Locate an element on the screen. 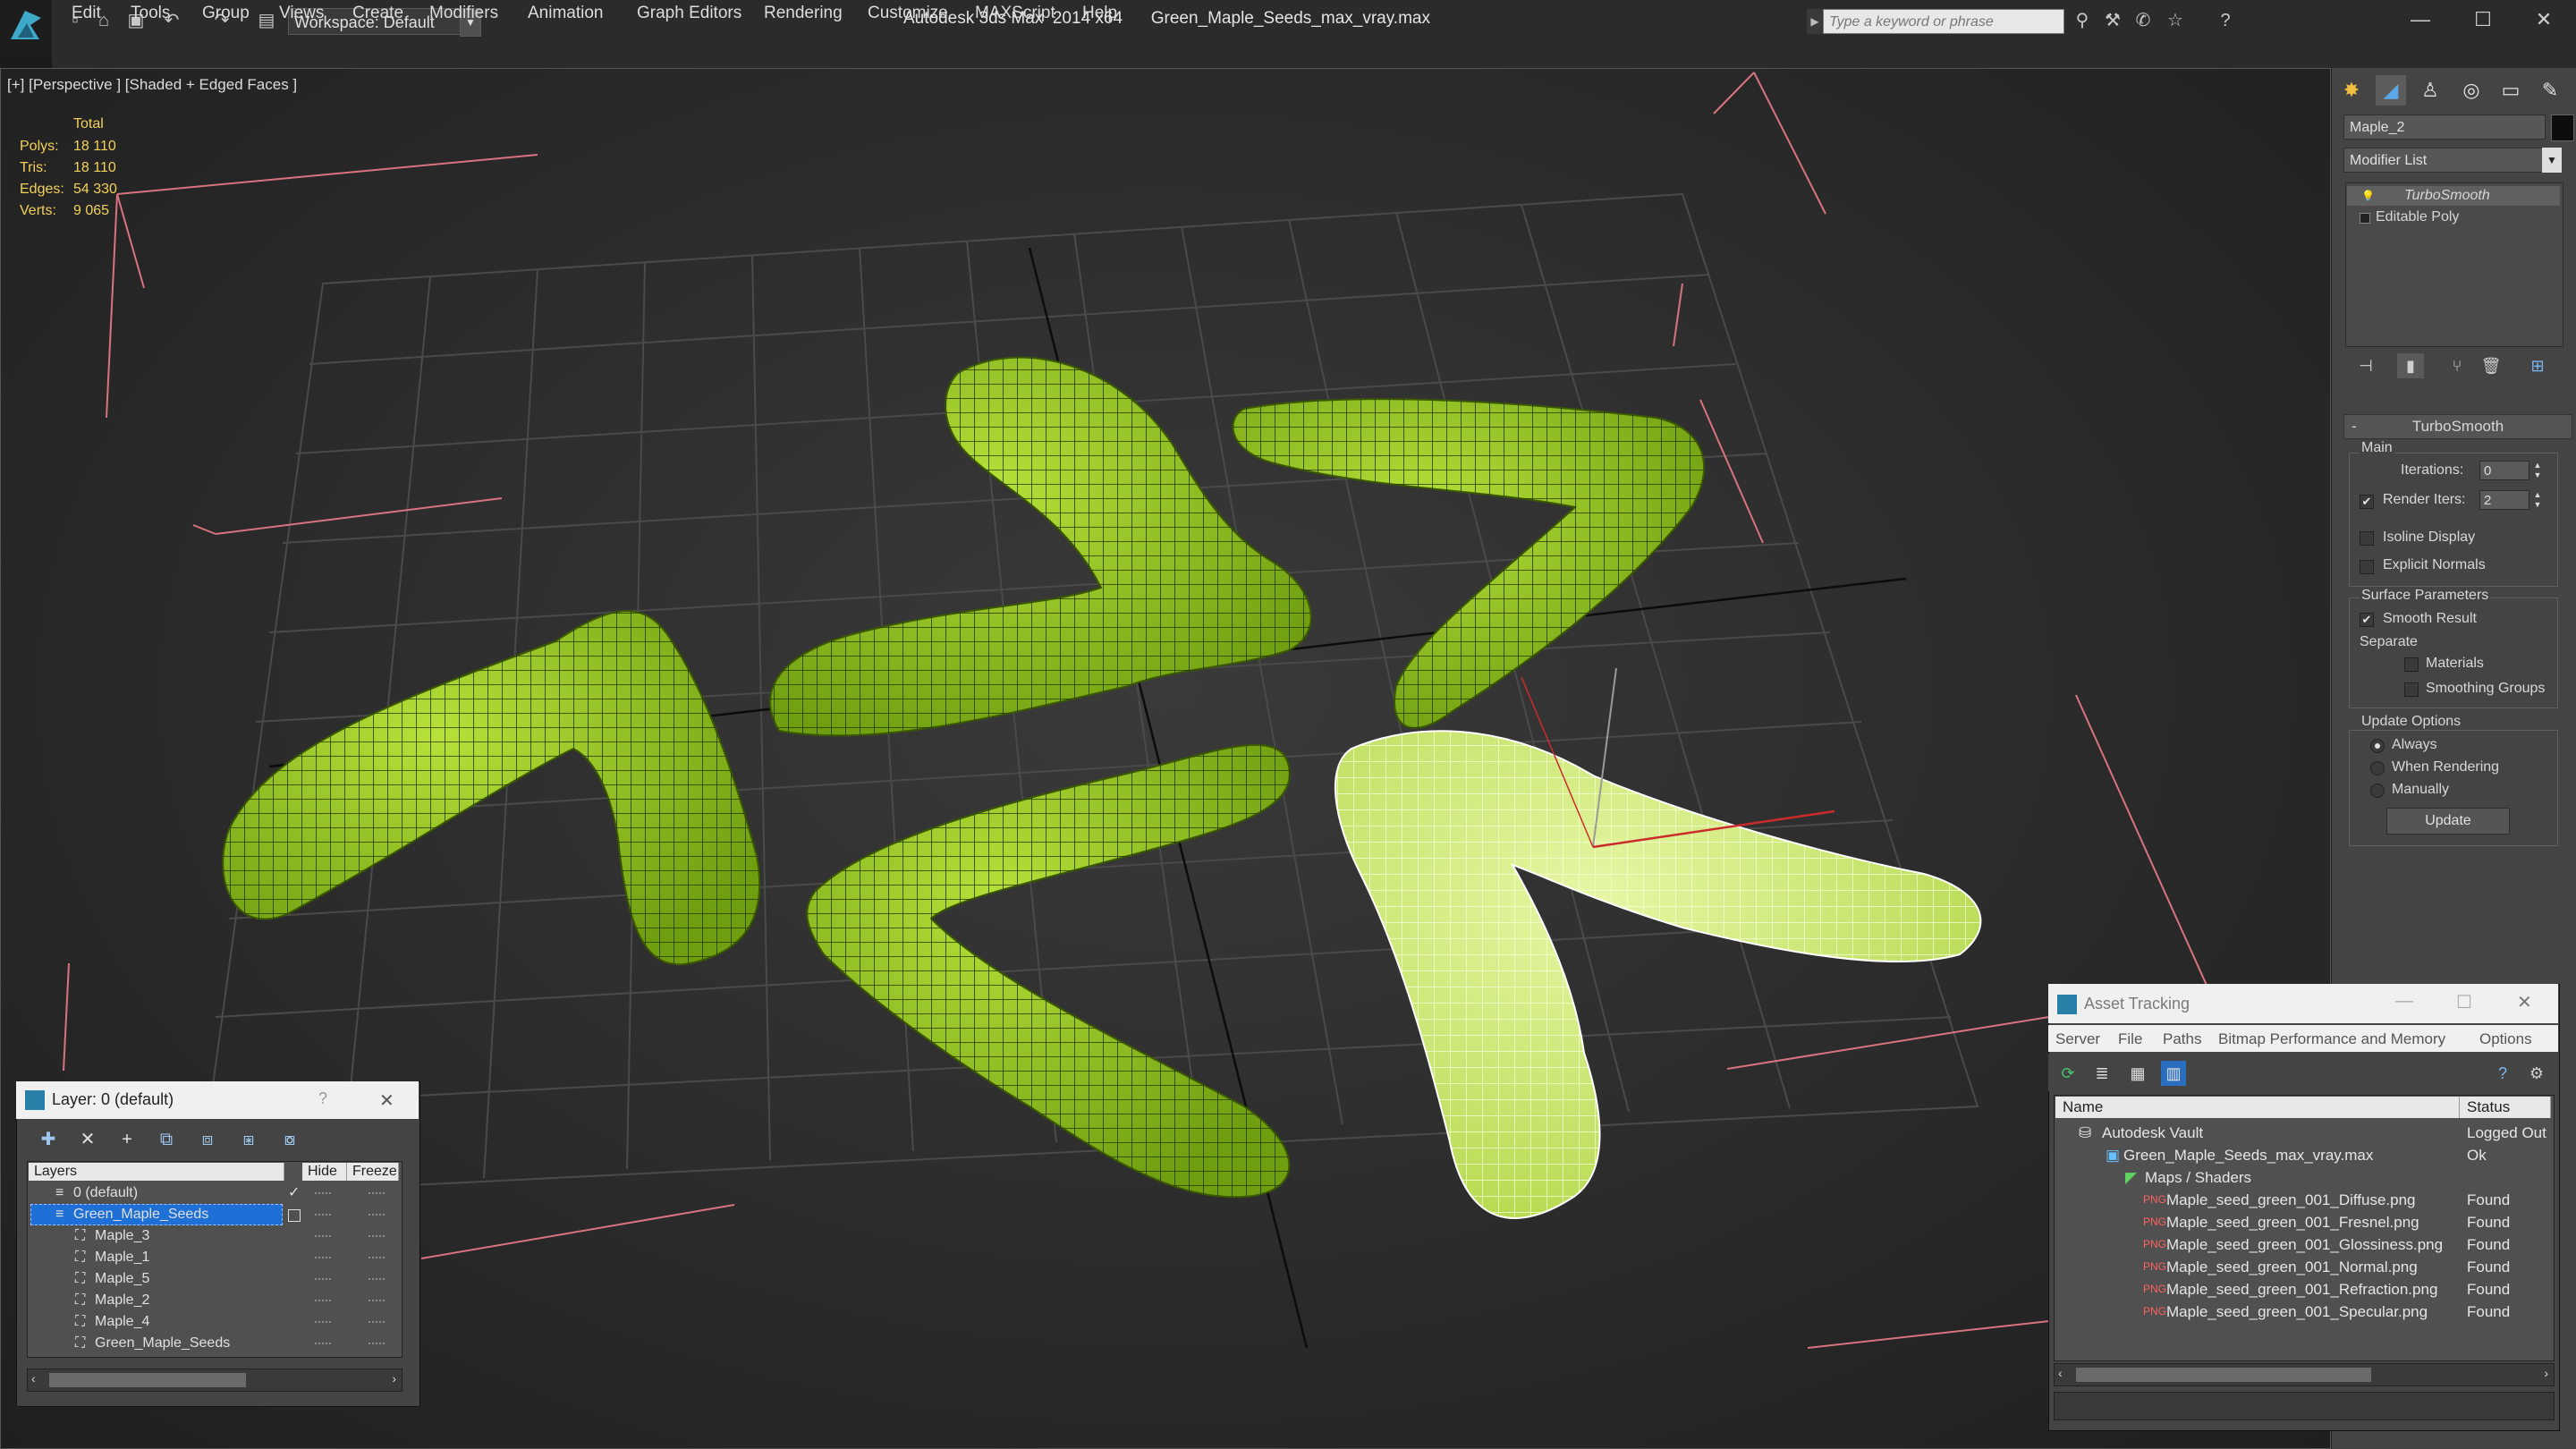 Image resolution: width=2576 pixels, height=1449 pixels. subscription-icon: ⚒ is located at coordinates (2112, 20).